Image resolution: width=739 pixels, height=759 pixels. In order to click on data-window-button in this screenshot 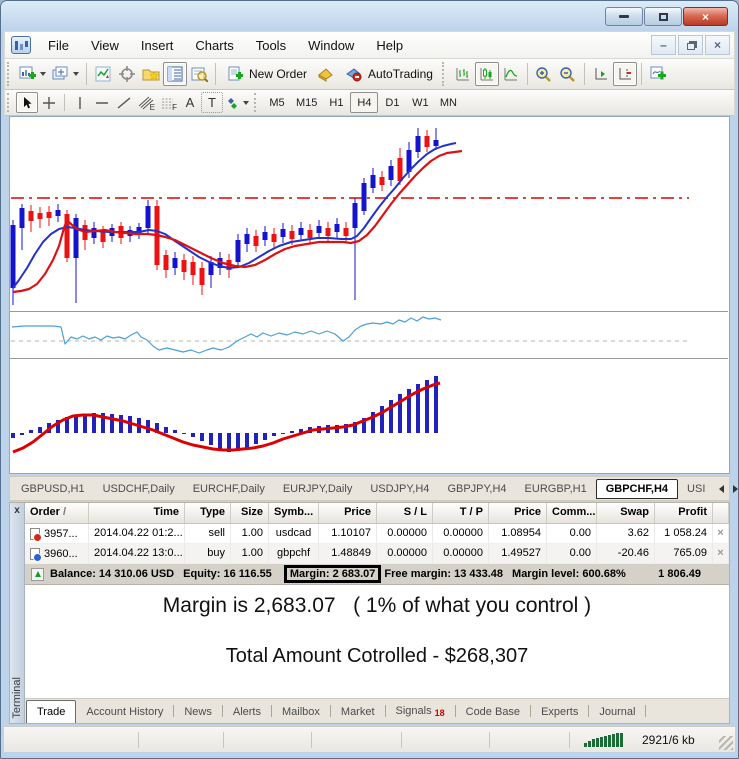, I will do `click(199, 74)`.